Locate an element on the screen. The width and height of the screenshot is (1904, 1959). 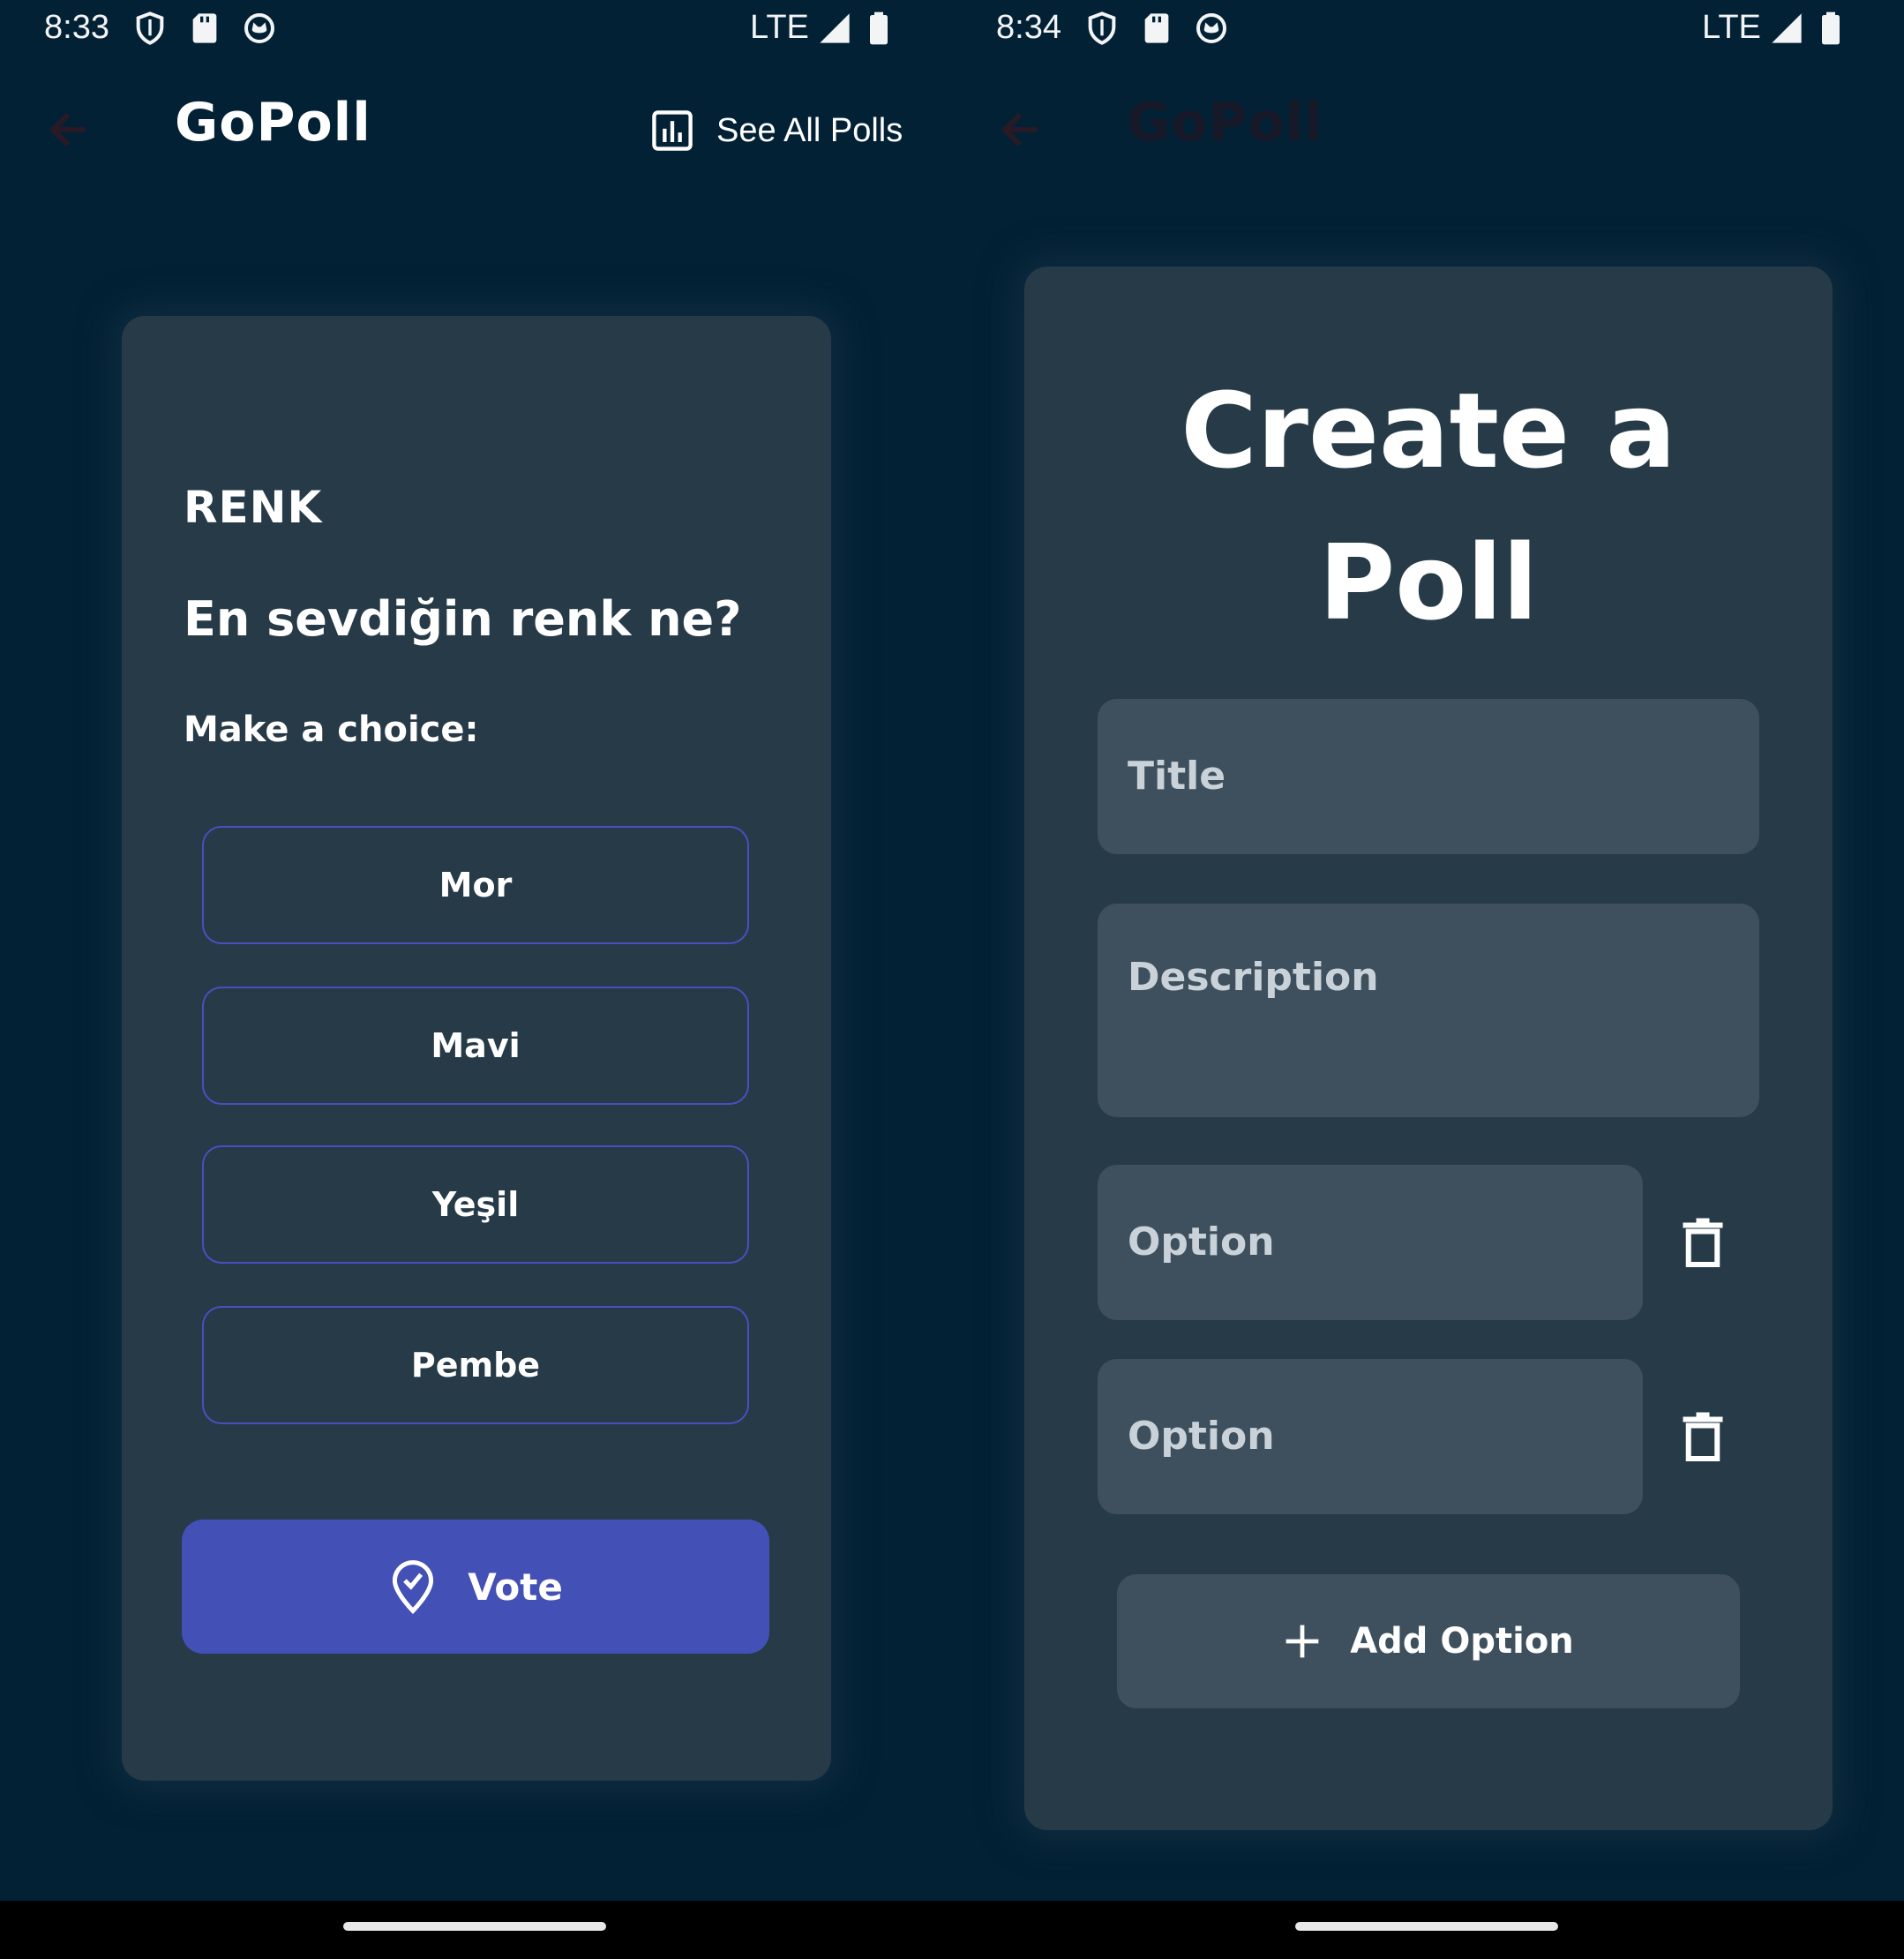
heading-line-1: Create a is located at coordinates (1428, 431).